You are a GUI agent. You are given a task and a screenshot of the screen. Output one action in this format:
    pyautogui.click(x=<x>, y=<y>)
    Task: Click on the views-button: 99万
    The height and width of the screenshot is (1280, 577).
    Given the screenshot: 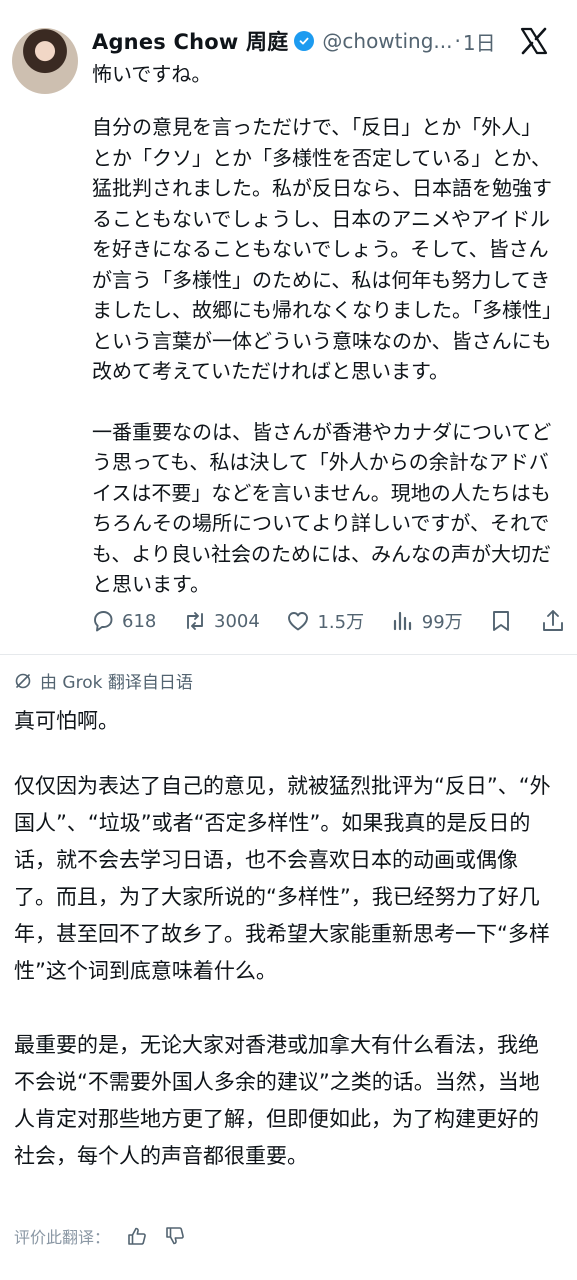 What is the action you would take?
    pyautogui.click(x=426, y=621)
    